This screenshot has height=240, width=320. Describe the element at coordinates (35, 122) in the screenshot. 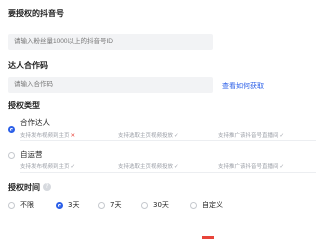

I see `option-title-cooperative-creator: 合作达人` at that location.